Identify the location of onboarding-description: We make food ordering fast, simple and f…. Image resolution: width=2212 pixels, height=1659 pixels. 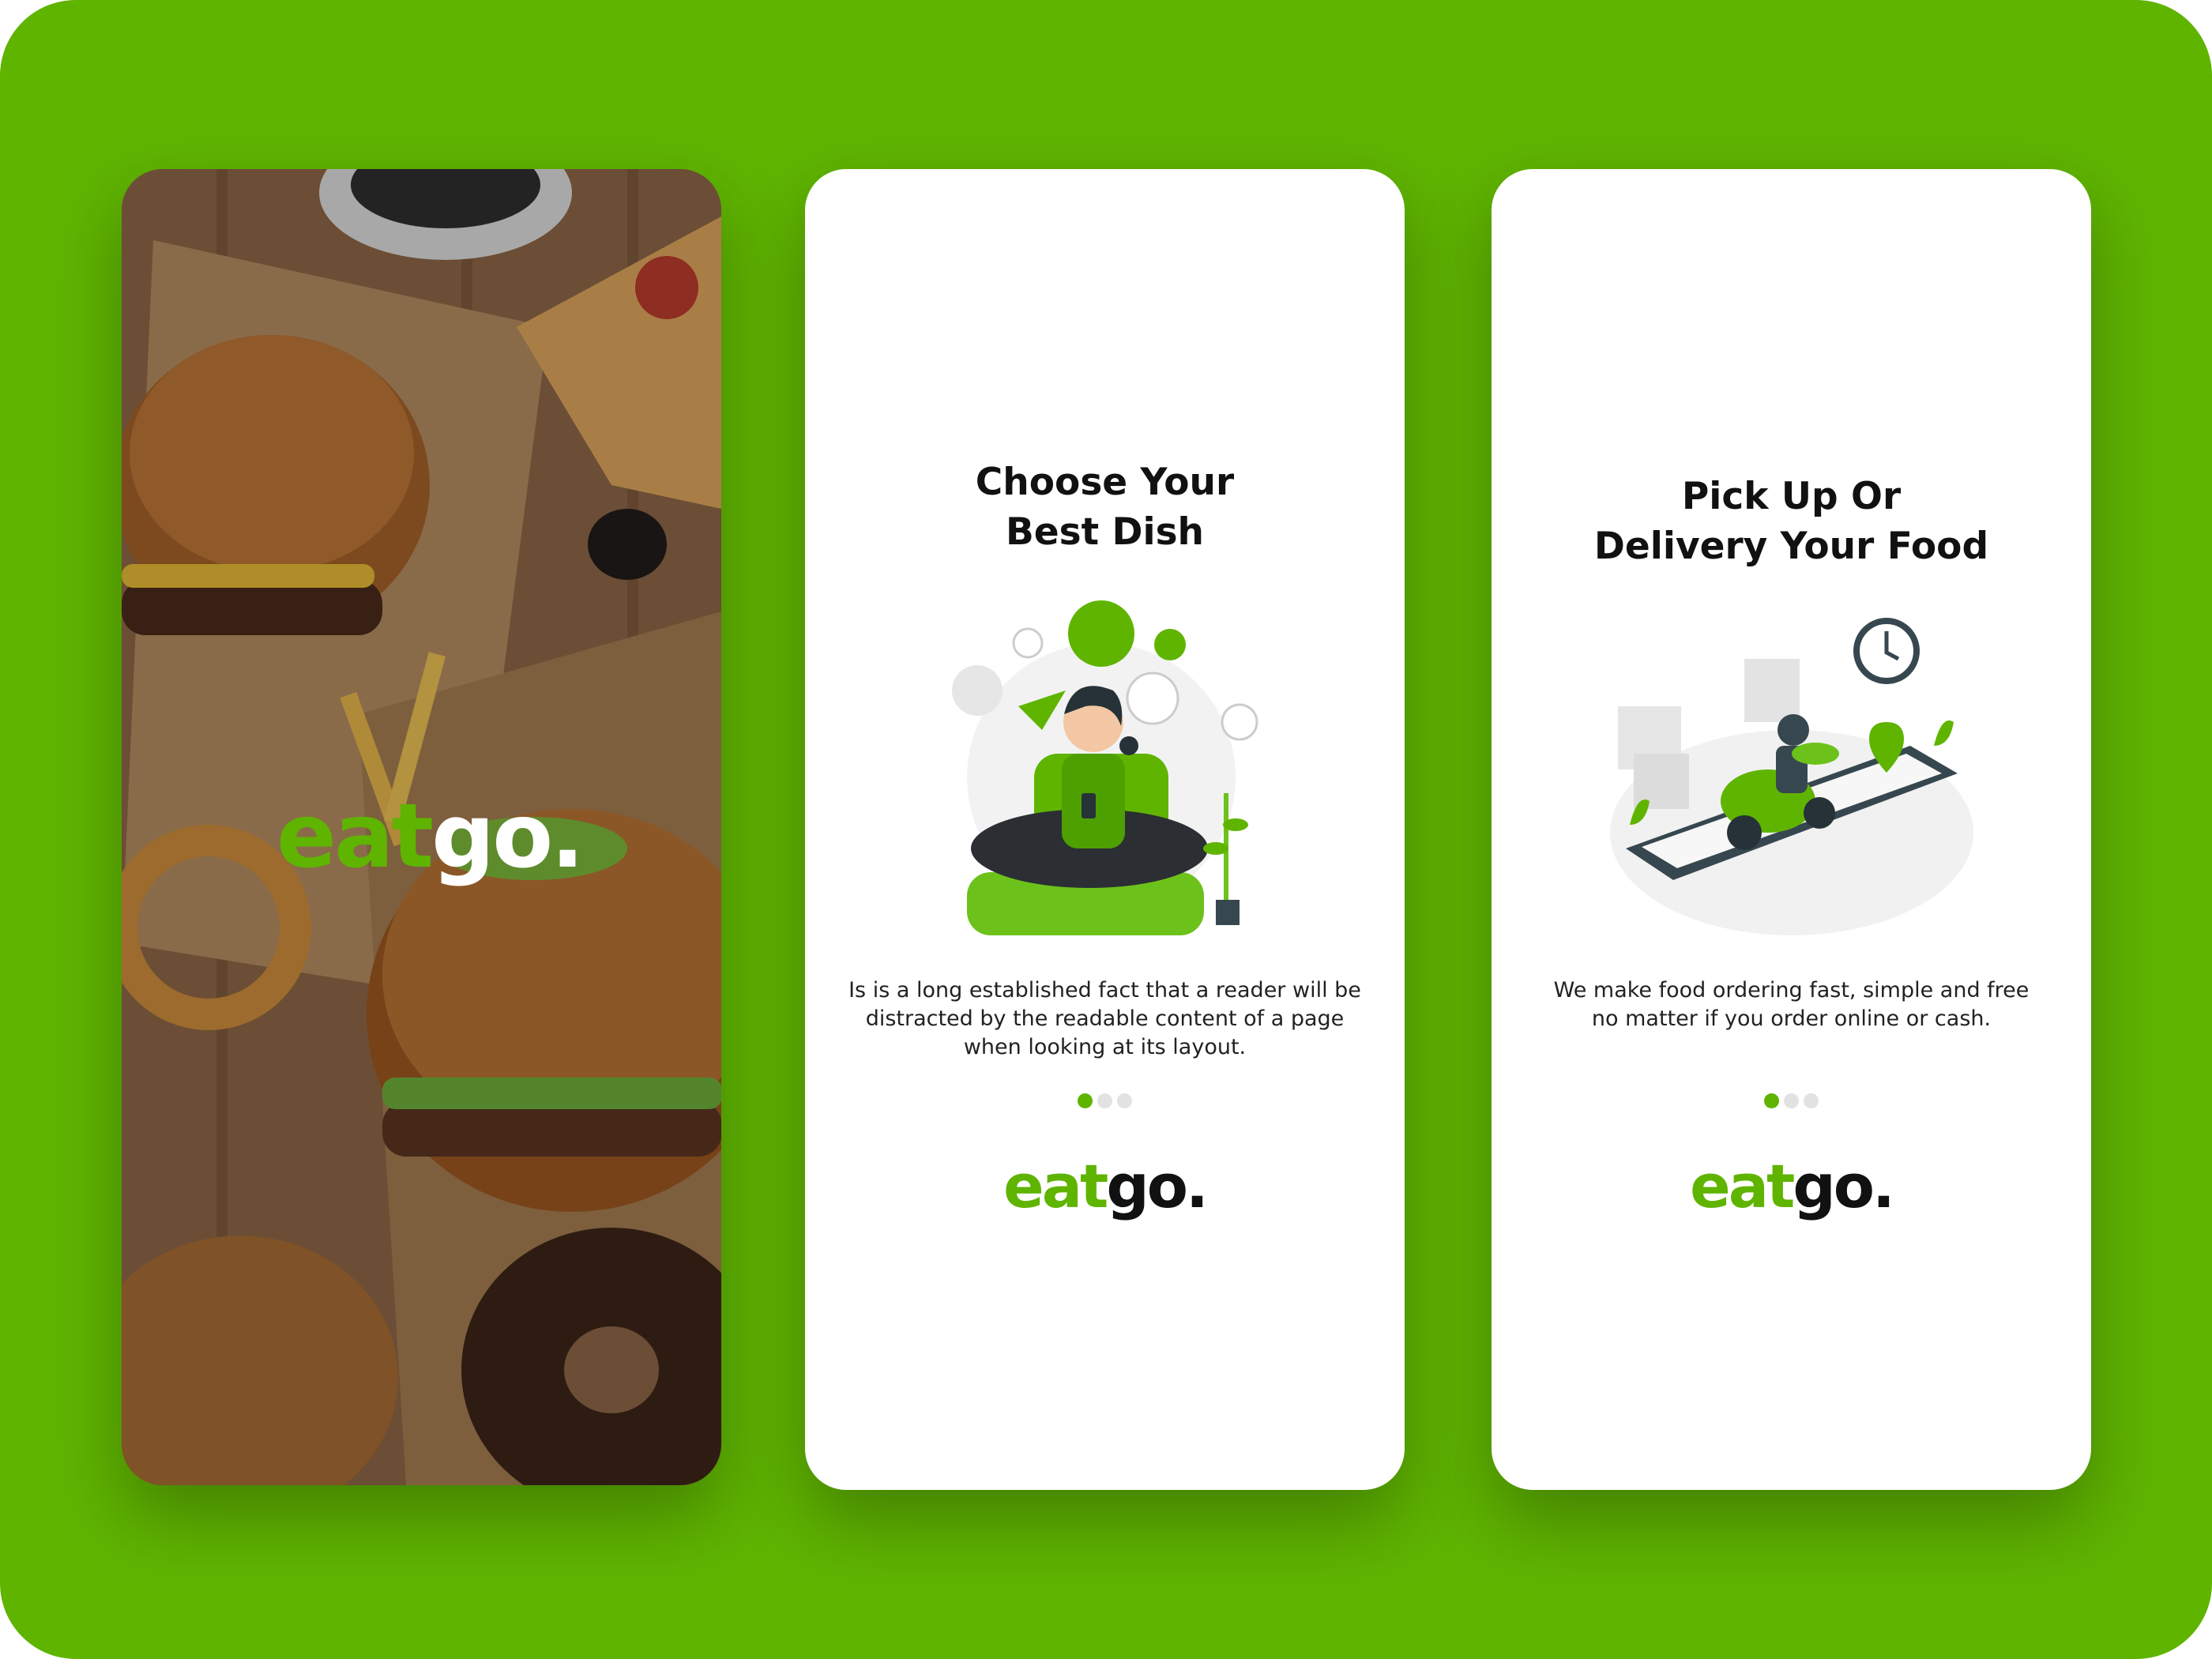
(1792, 1005).